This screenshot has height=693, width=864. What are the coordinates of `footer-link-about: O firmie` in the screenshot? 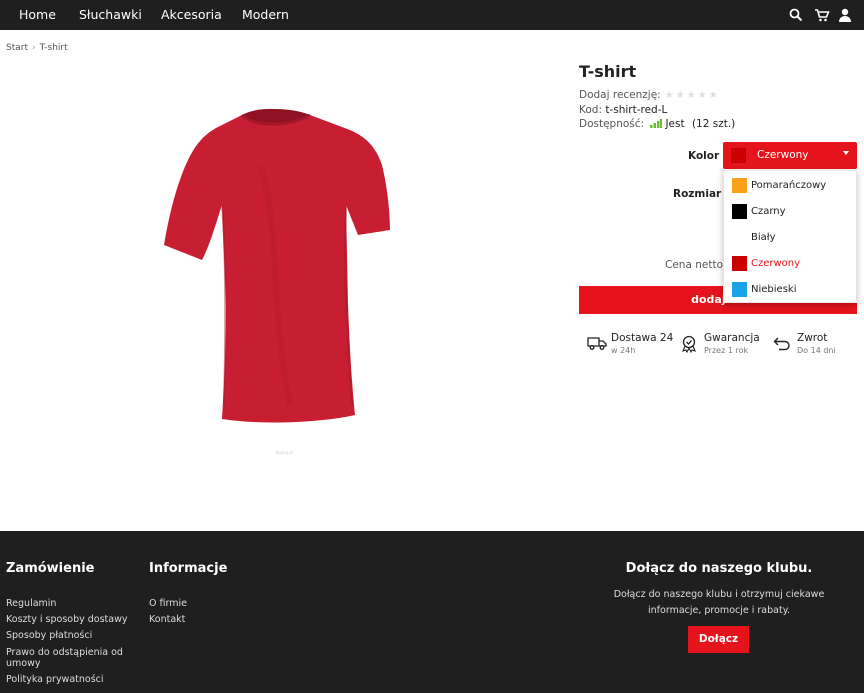 It's located at (168, 603).